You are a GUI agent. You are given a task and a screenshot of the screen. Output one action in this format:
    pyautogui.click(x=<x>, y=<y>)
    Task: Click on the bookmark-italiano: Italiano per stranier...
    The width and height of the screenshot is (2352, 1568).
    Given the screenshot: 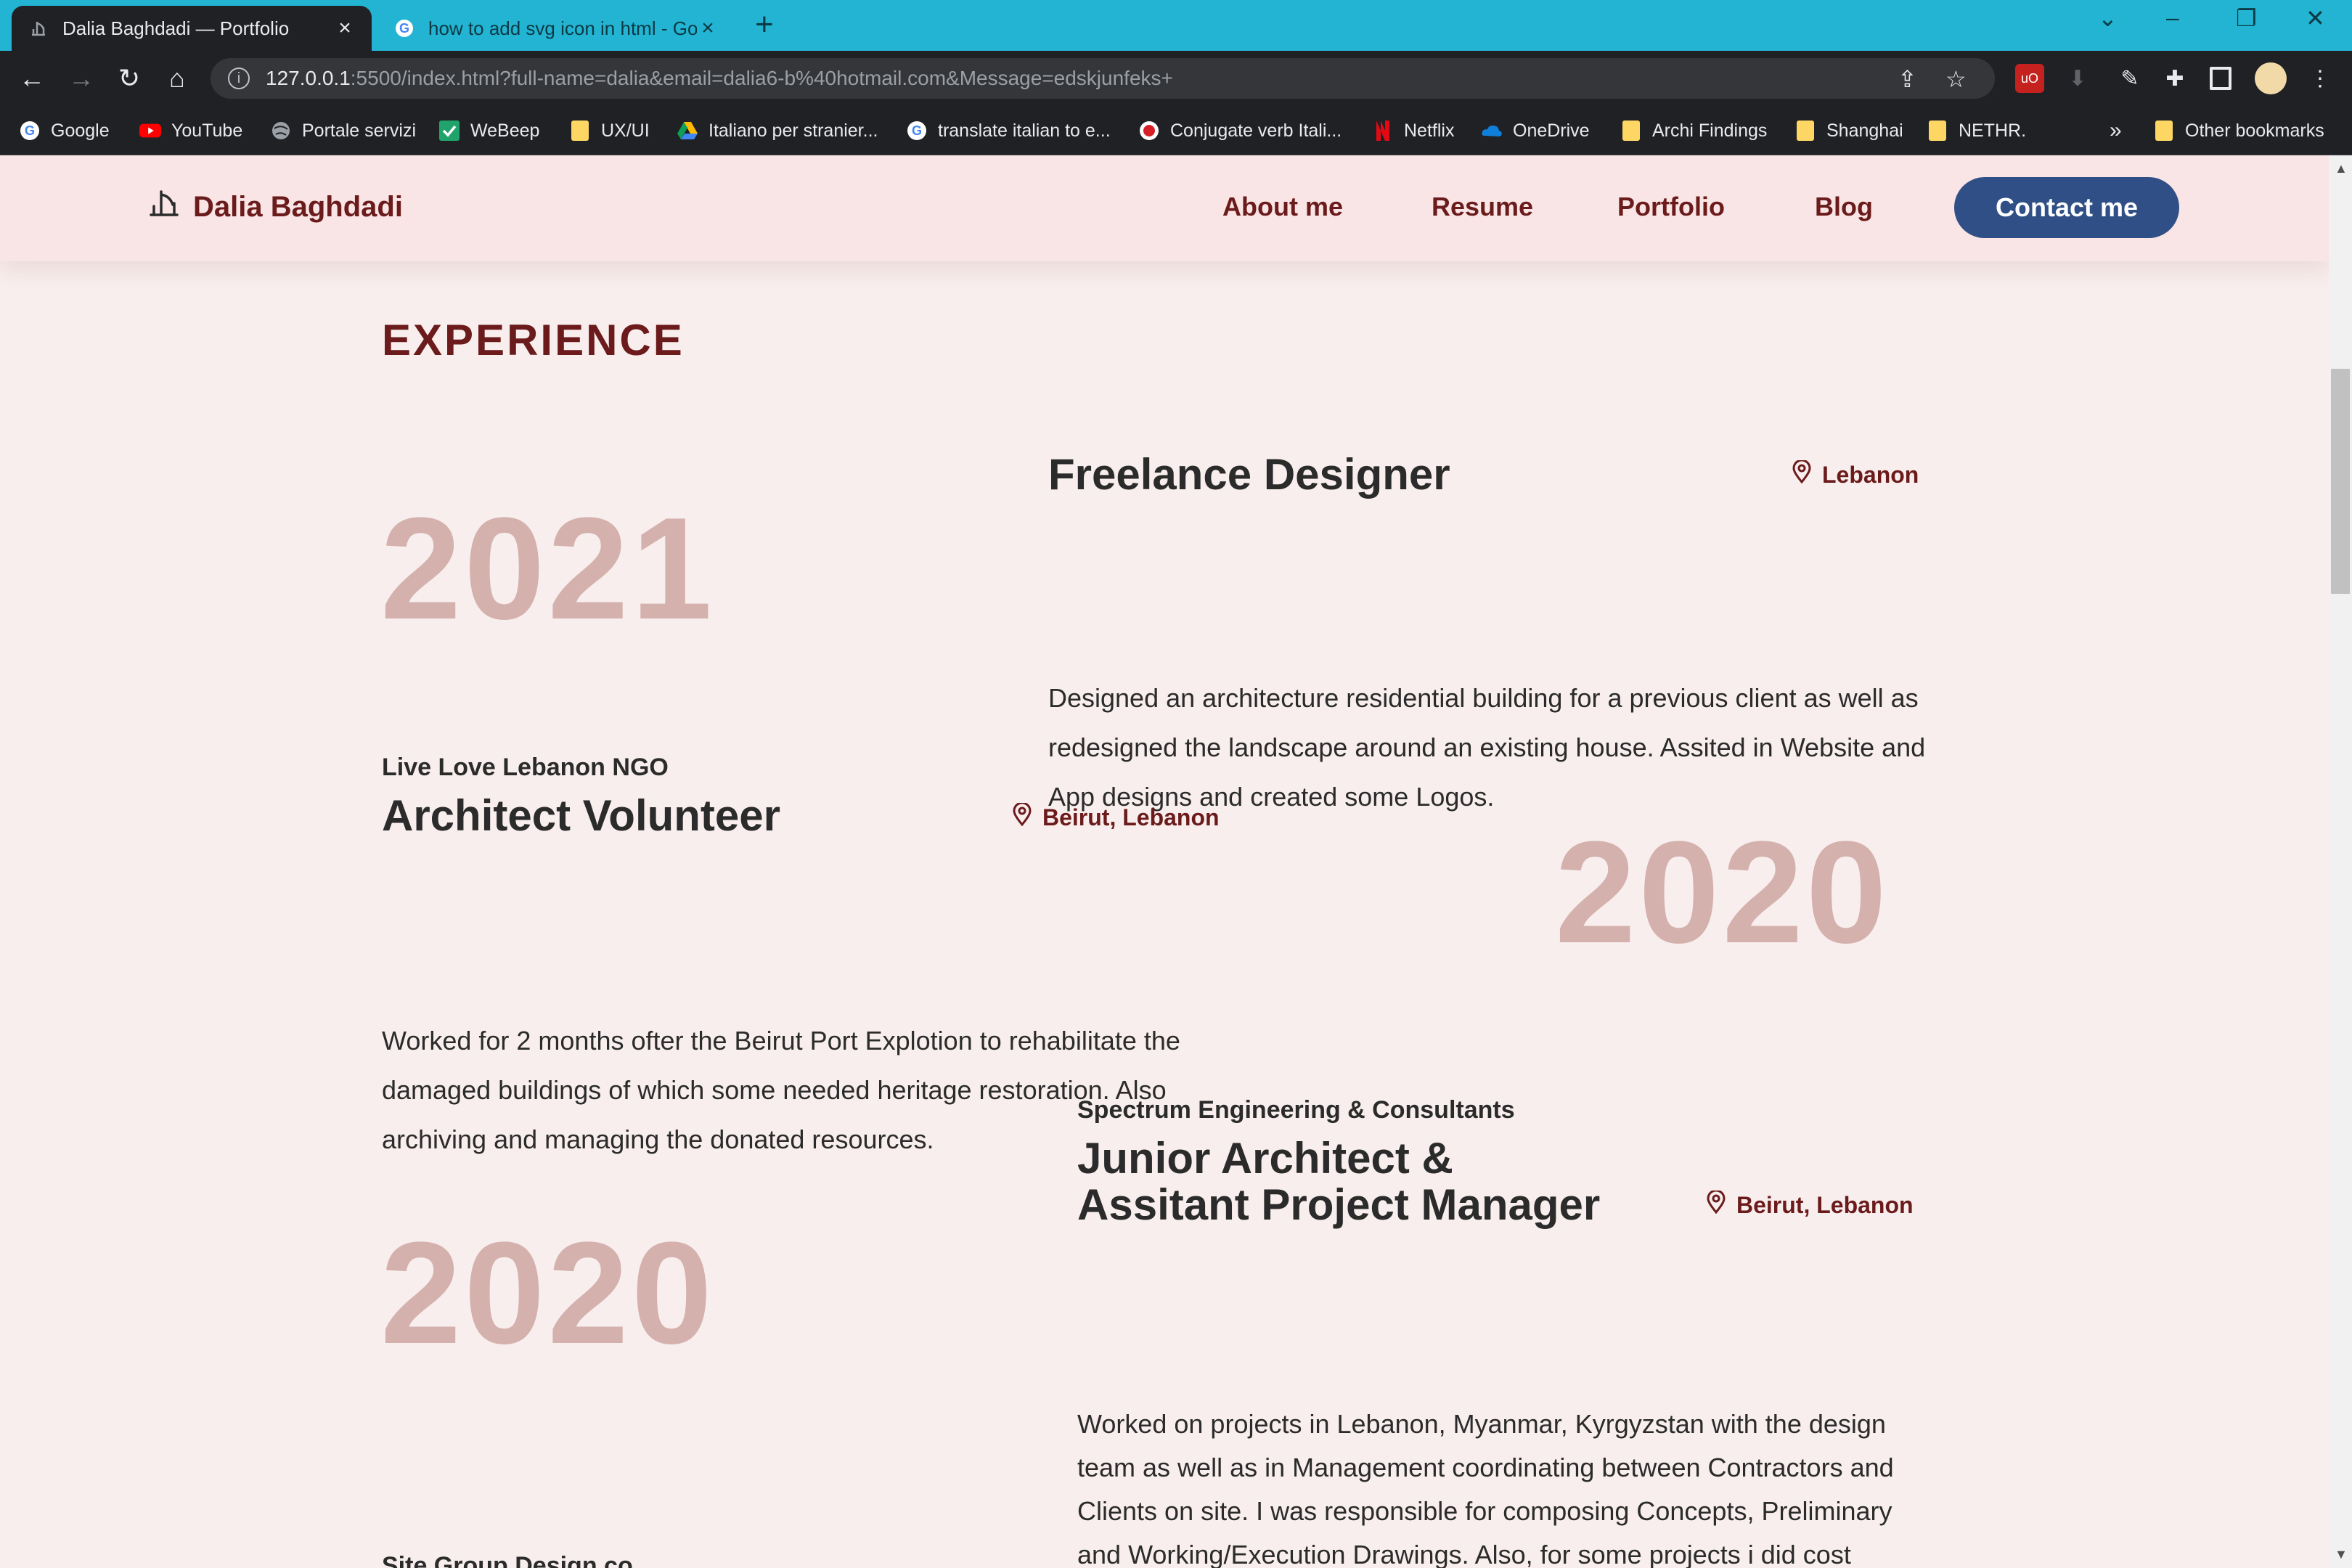 What is the action you would take?
    pyautogui.click(x=778, y=131)
    